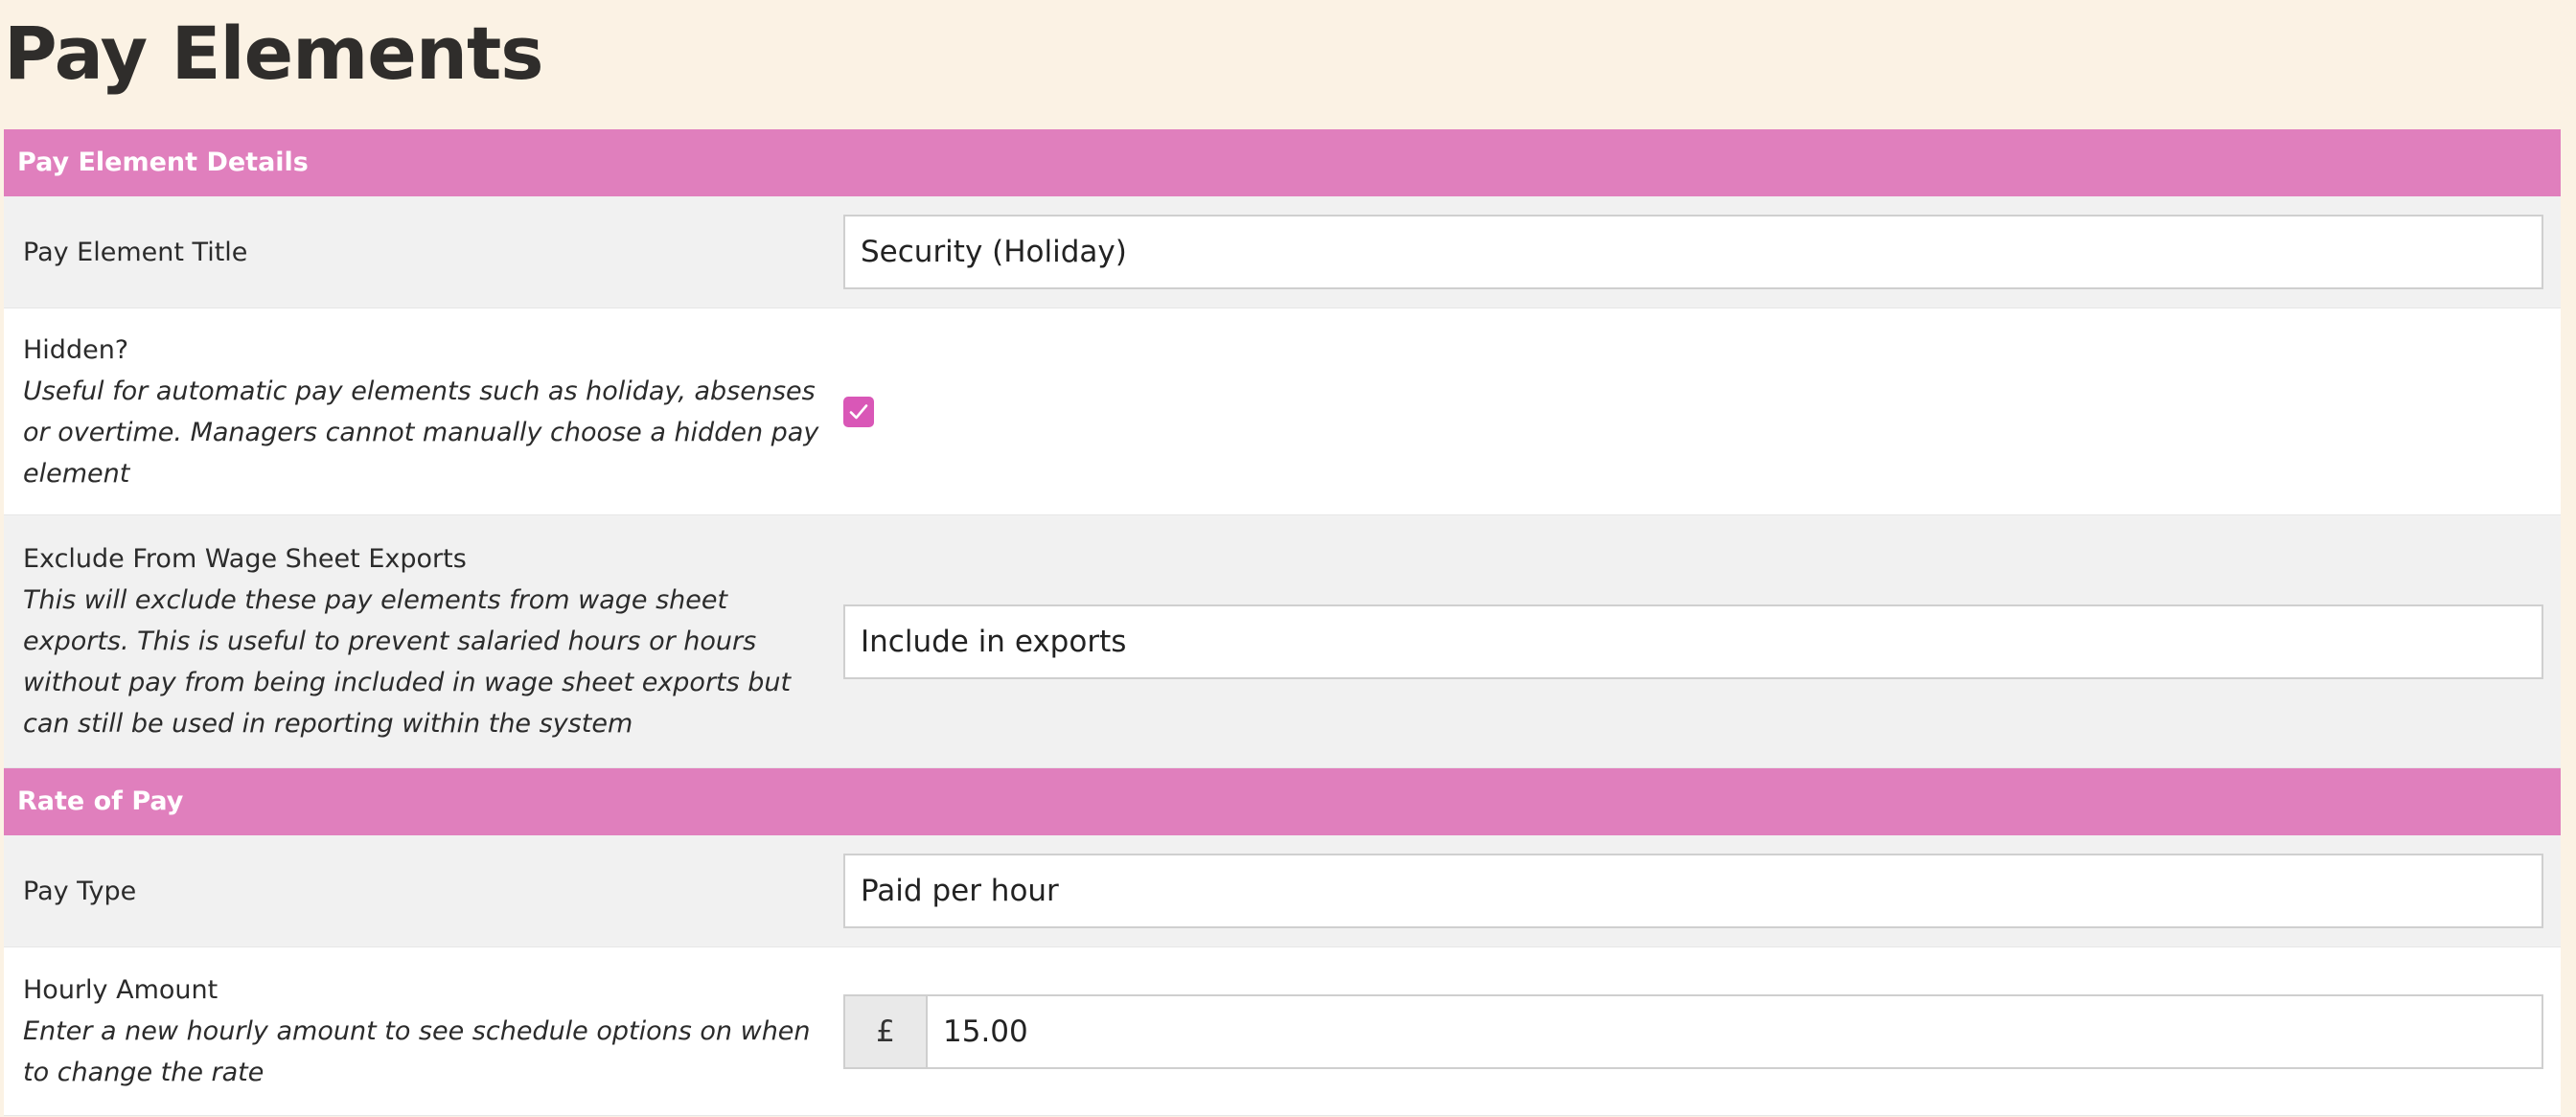  I want to click on exclude-exports-label: Exclude From Wage Sheet Exports, so click(245, 559).